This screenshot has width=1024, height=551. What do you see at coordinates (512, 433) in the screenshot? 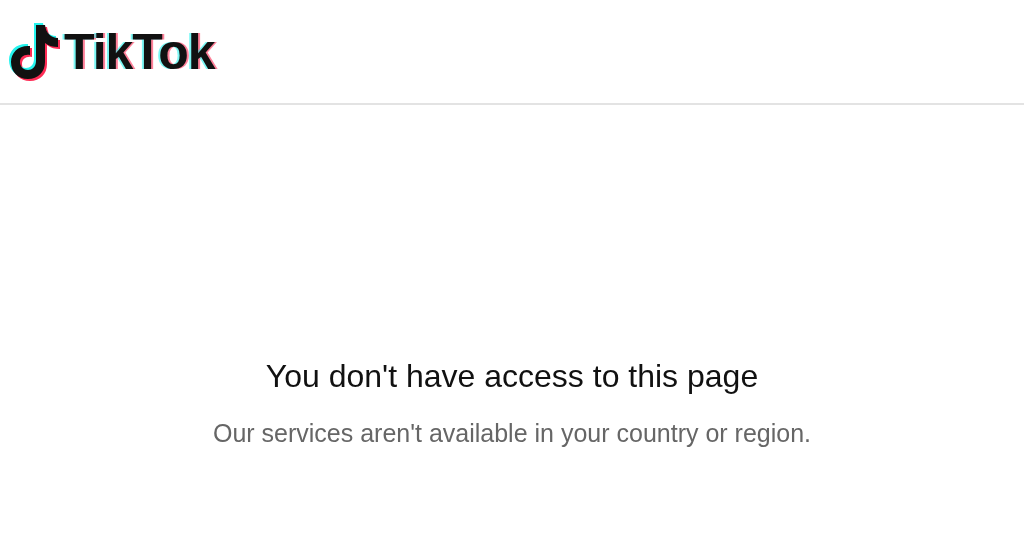
I see `message-text: Our services aren't available in your country or region.` at bounding box center [512, 433].